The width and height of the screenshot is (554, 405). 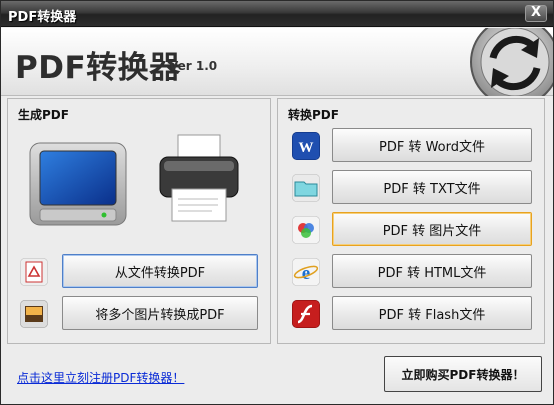 I want to click on app-title: PDF转换器, so click(x=98, y=68).